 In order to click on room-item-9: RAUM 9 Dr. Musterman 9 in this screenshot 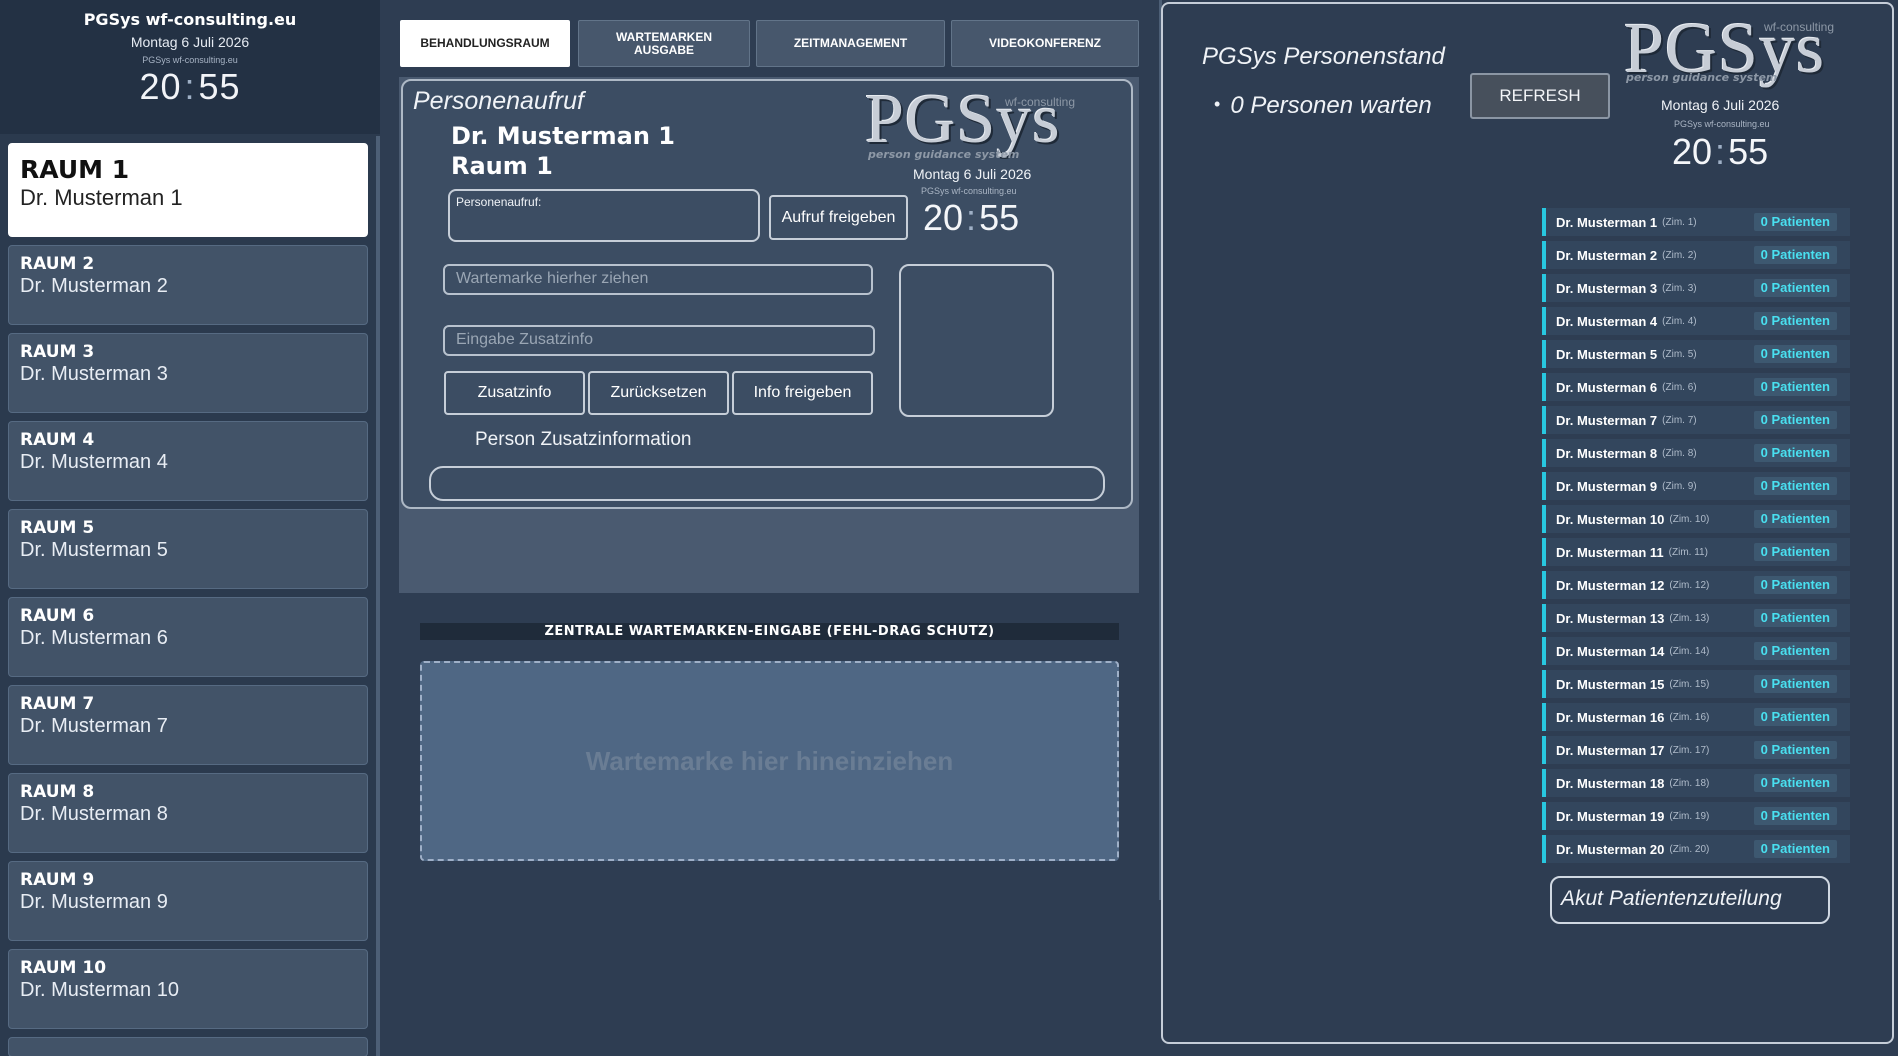, I will do `click(188, 901)`.